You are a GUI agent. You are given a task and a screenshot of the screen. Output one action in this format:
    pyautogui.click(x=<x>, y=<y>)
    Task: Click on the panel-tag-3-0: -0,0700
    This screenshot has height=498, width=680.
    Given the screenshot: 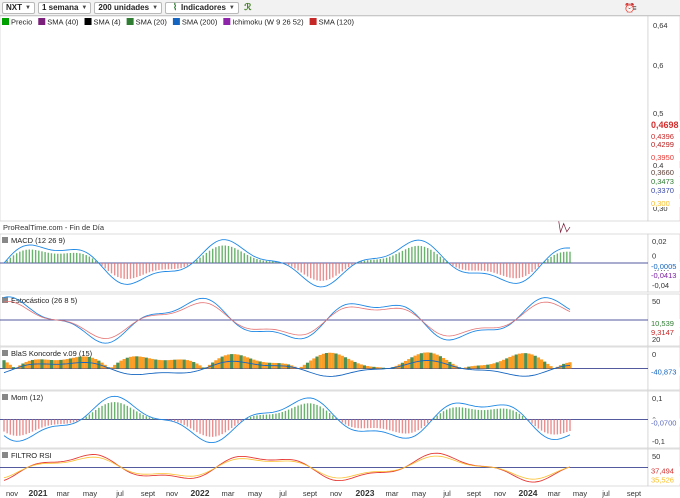 What is the action you would take?
    pyautogui.click(x=663, y=423)
    